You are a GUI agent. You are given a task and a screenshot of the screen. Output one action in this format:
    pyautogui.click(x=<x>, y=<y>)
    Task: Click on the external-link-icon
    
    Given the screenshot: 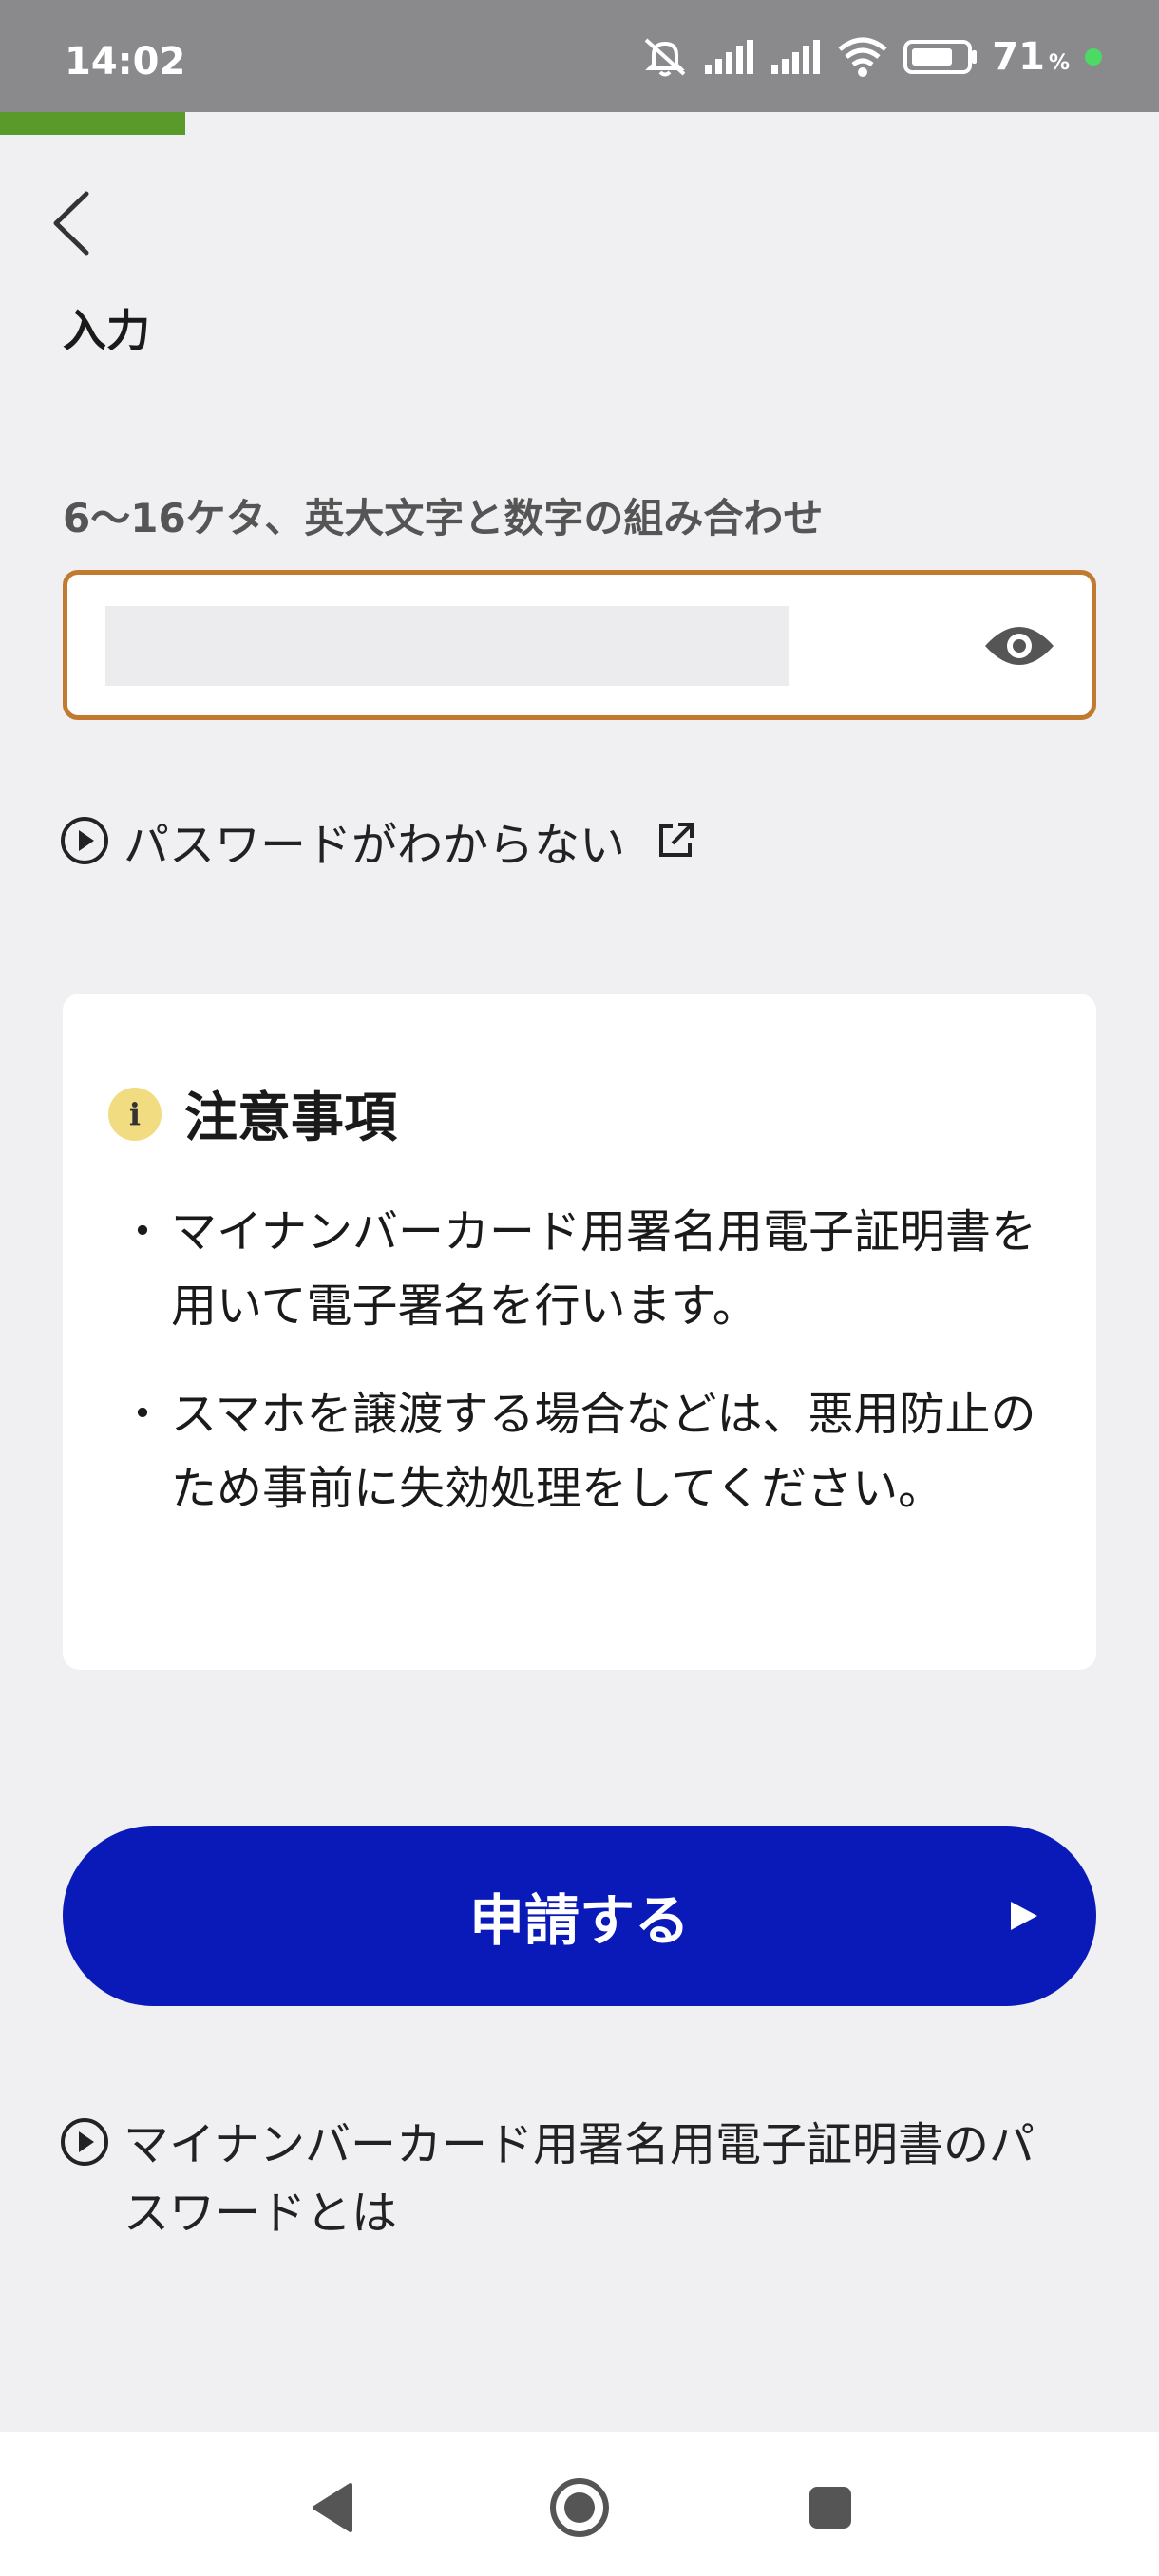 What is the action you would take?
    pyautogui.click(x=676, y=840)
    